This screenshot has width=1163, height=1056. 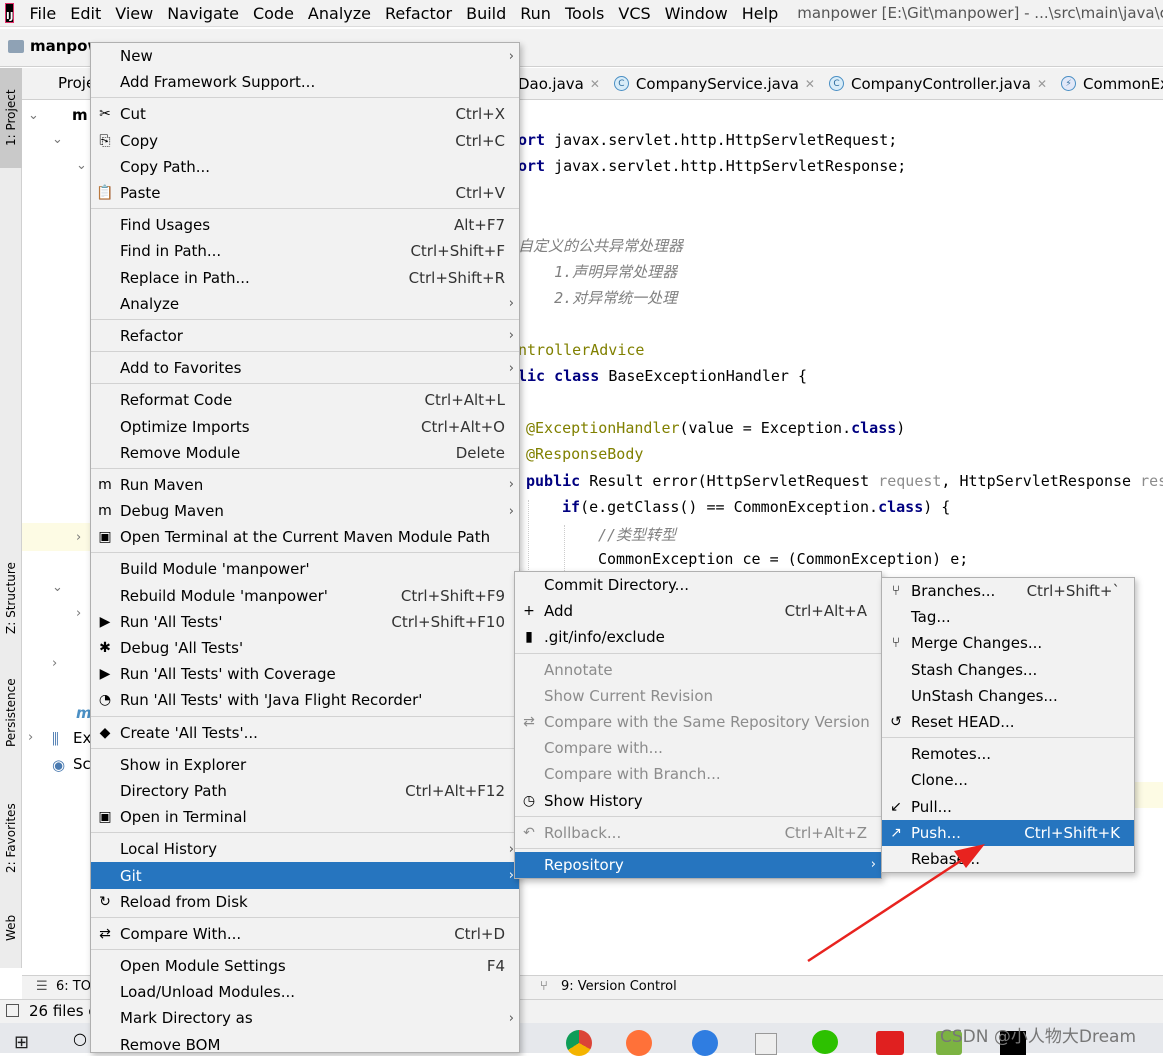 I want to click on annotation-arrow-head, so click(x=969, y=856).